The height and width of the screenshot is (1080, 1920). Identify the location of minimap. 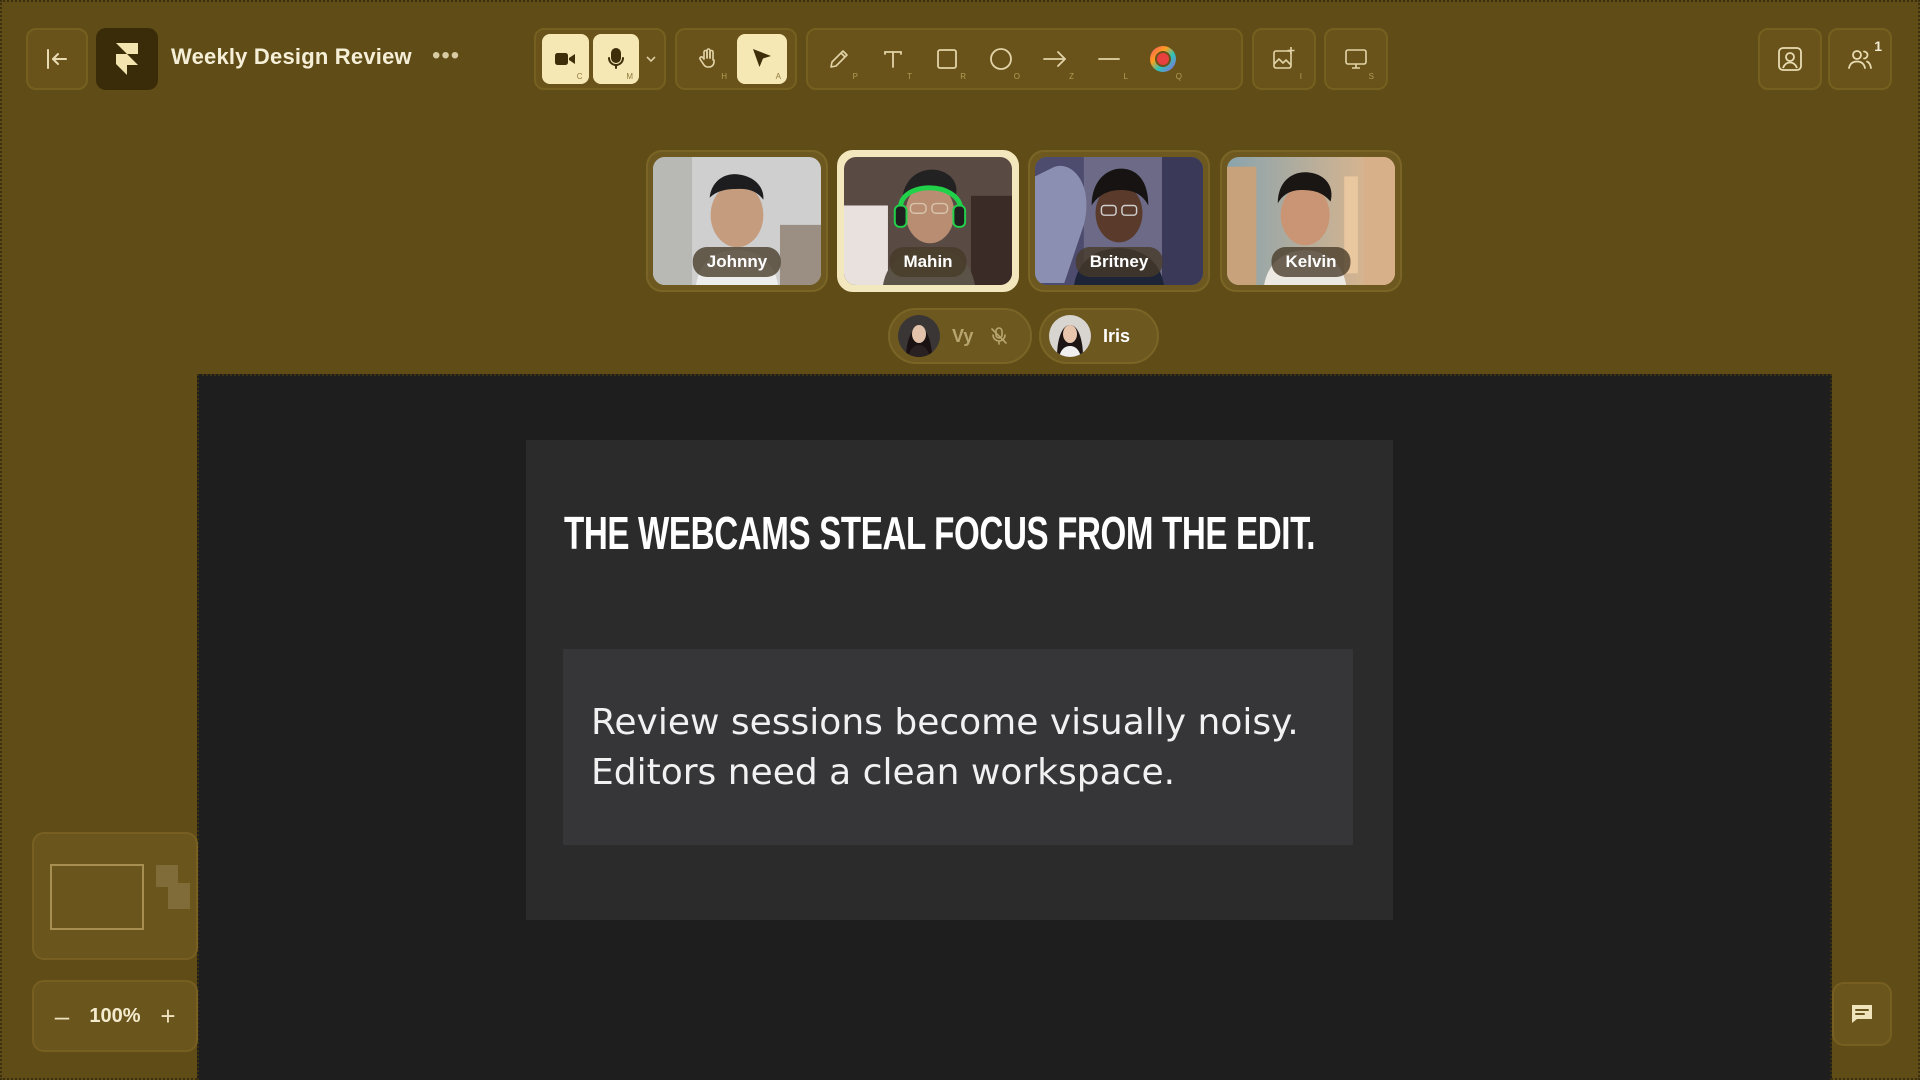
(115, 896).